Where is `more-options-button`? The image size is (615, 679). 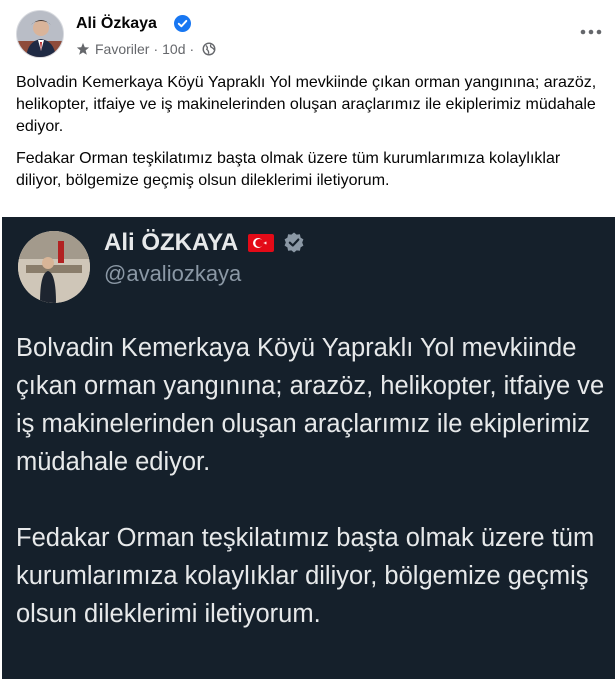 more-options-button is located at coordinates (591, 32).